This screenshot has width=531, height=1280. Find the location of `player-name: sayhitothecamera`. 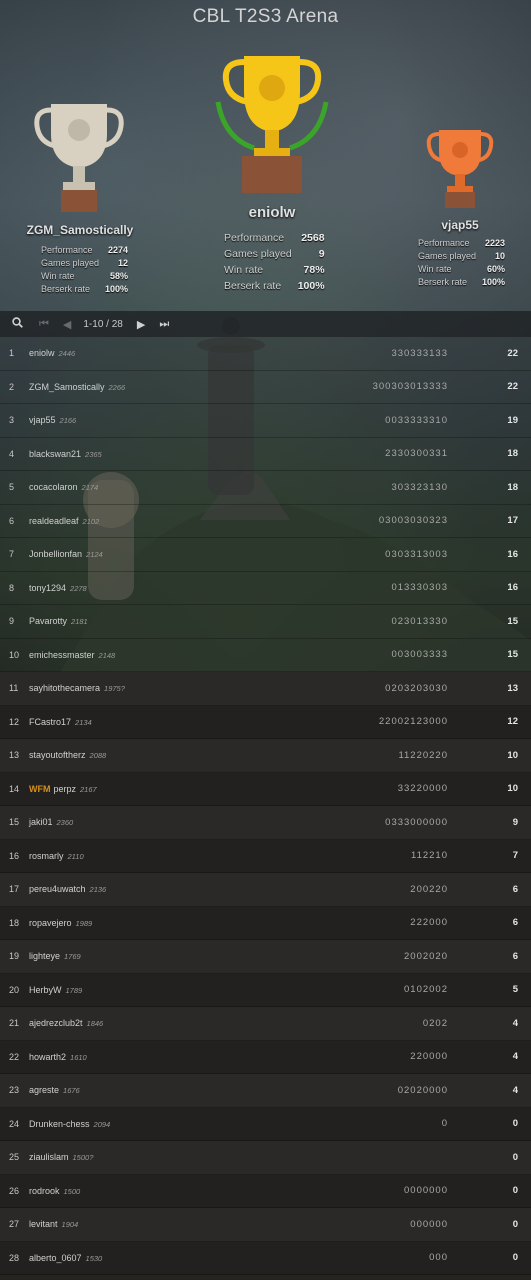

player-name: sayhitothecamera is located at coordinates (64, 688).